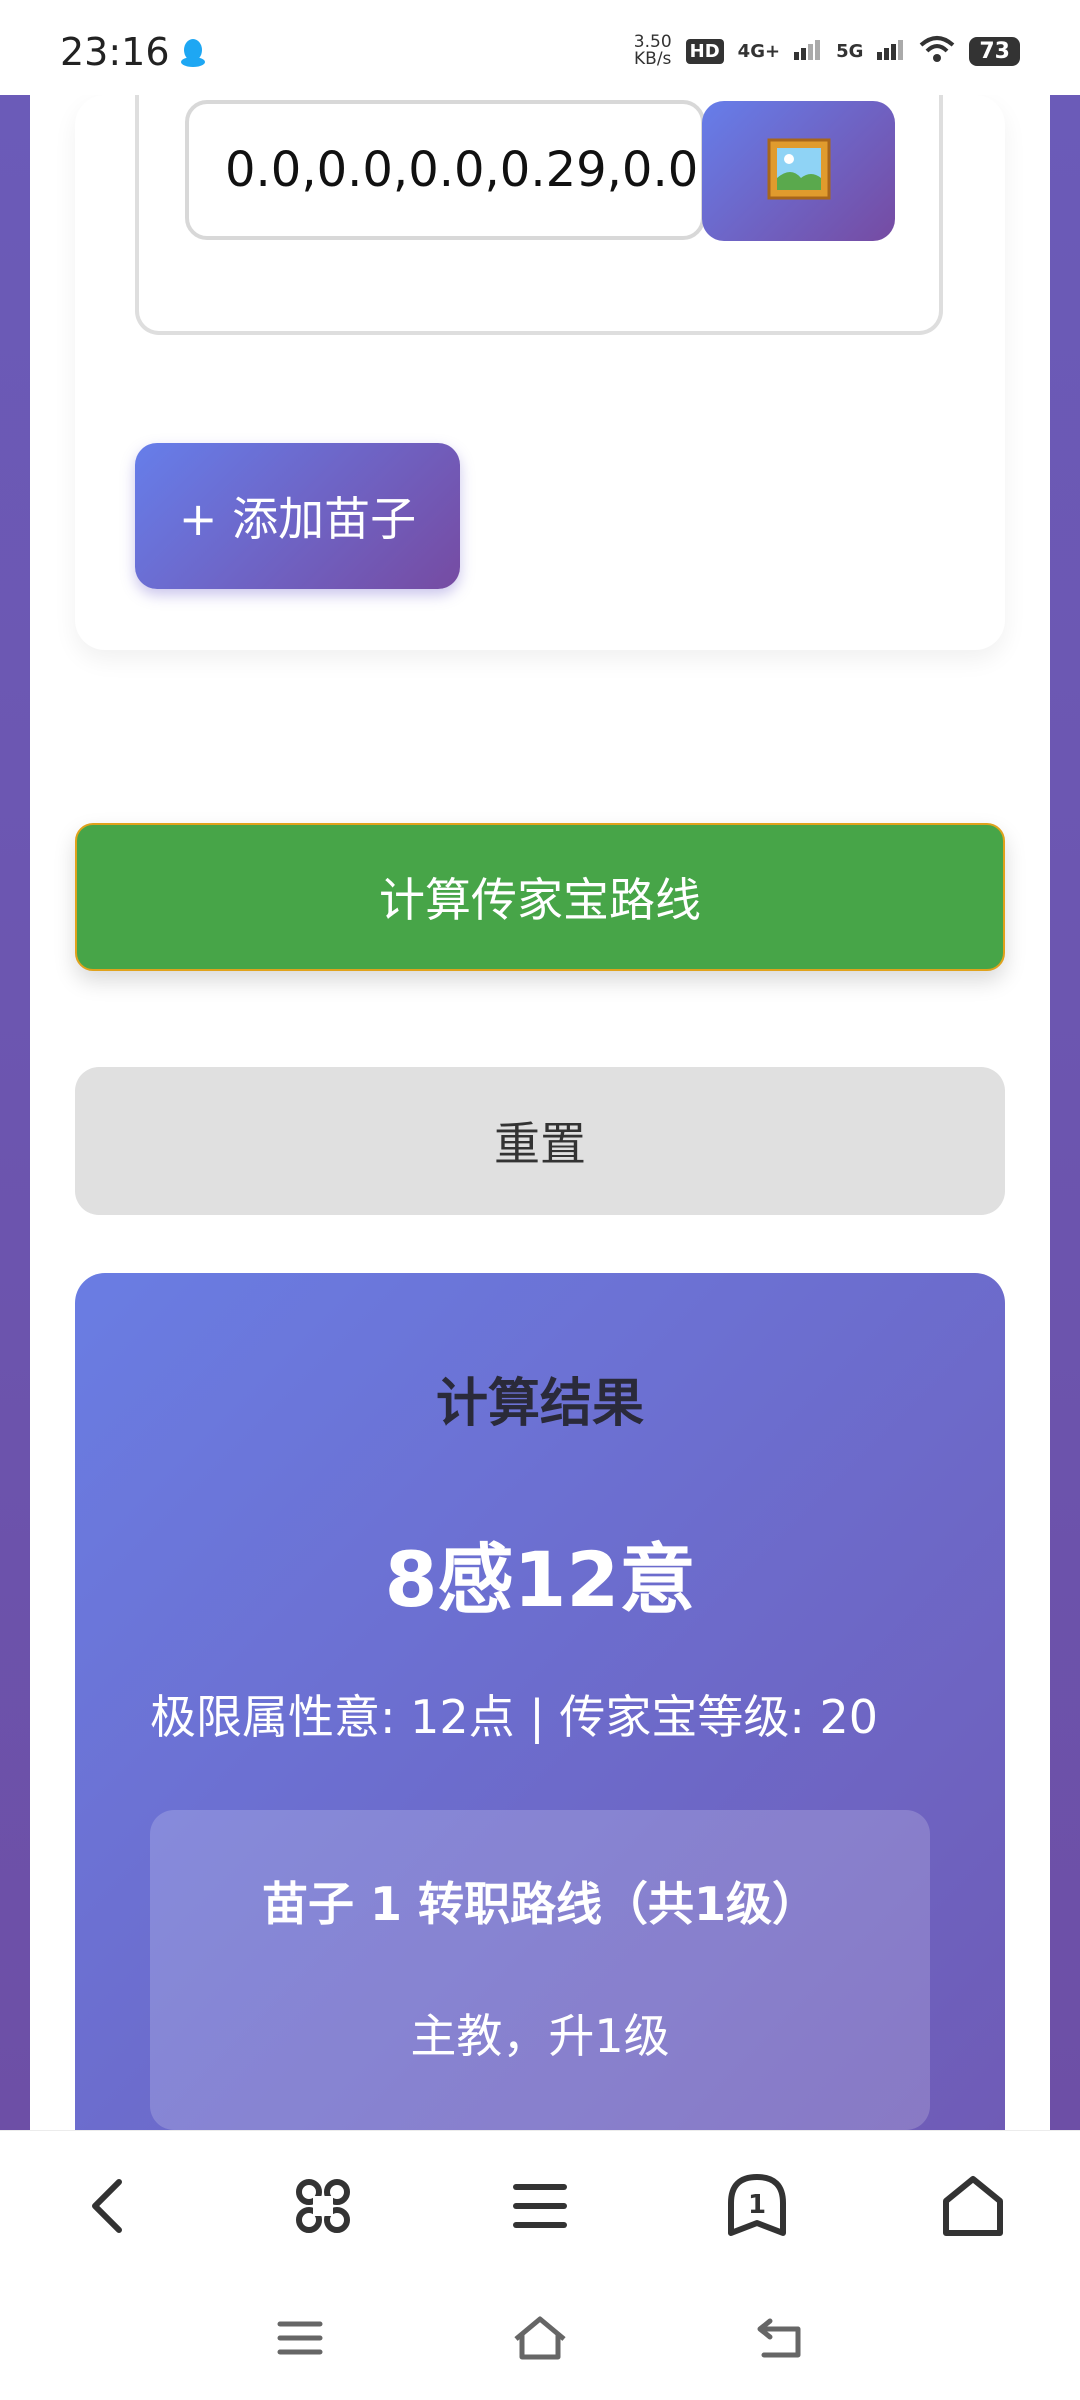 This screenshot has height=2400, width=1080. Describe the element at coordinates (445, 170) in the screenshot. I see `seedling-values-input: 0.0,0.0,0.0,0.29,0.0` at that location.